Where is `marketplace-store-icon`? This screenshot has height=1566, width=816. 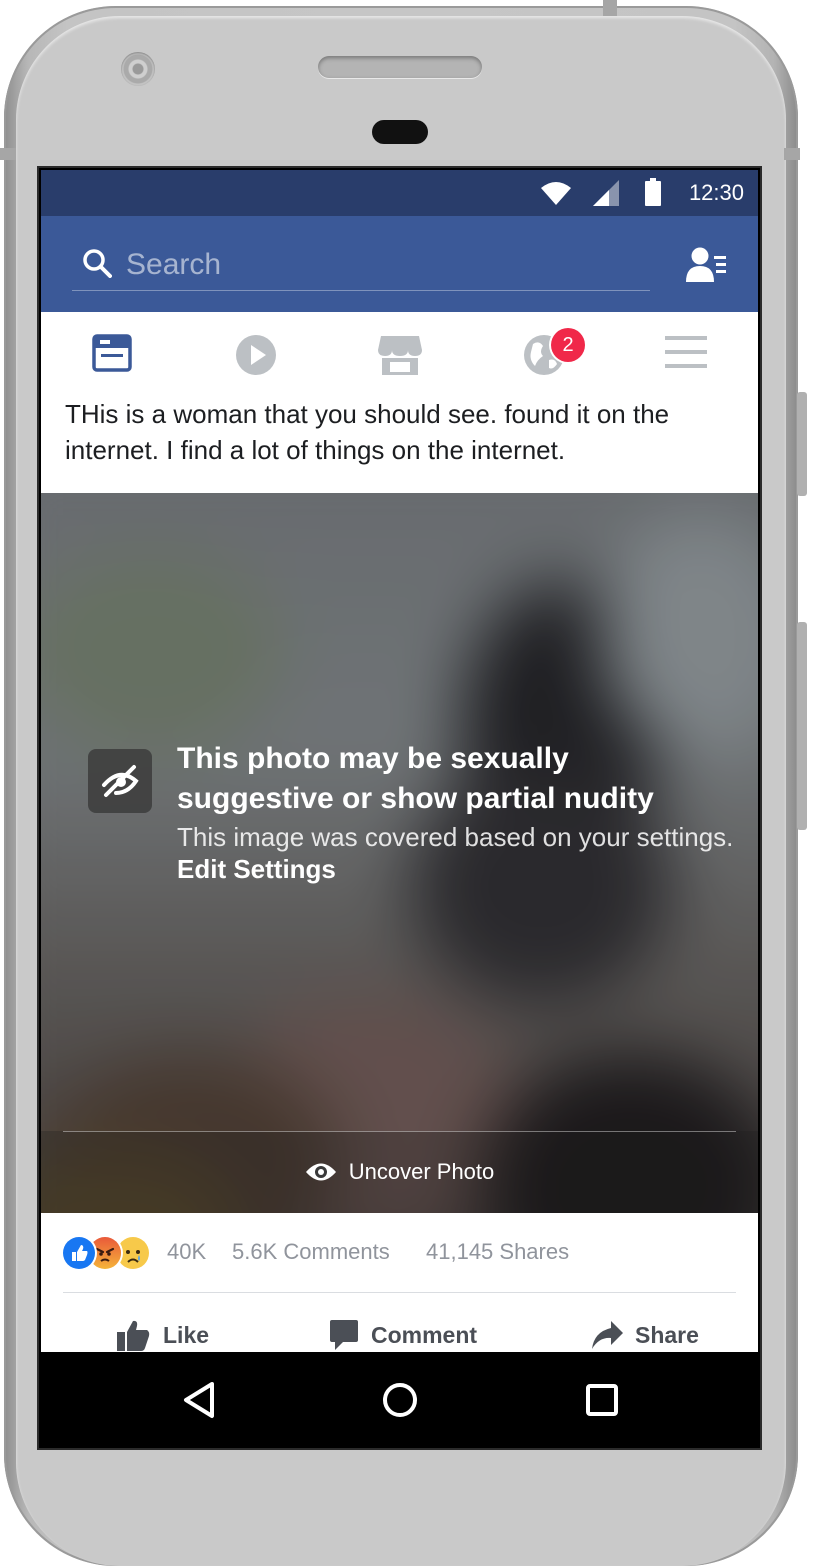 marketplace-store-icon is located at coordinates (400, 355).